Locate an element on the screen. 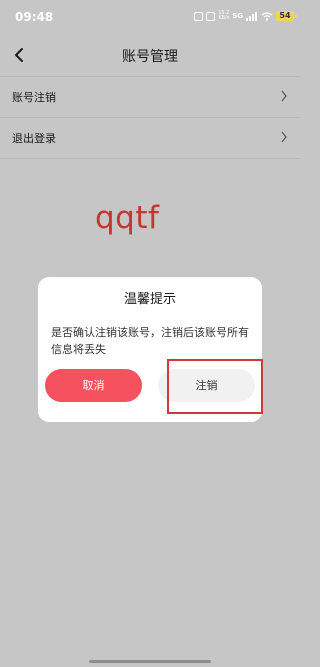 This screenshot has height=667, width=320. dialog-title: 温馨提示 is located at coordinates (149, 299).